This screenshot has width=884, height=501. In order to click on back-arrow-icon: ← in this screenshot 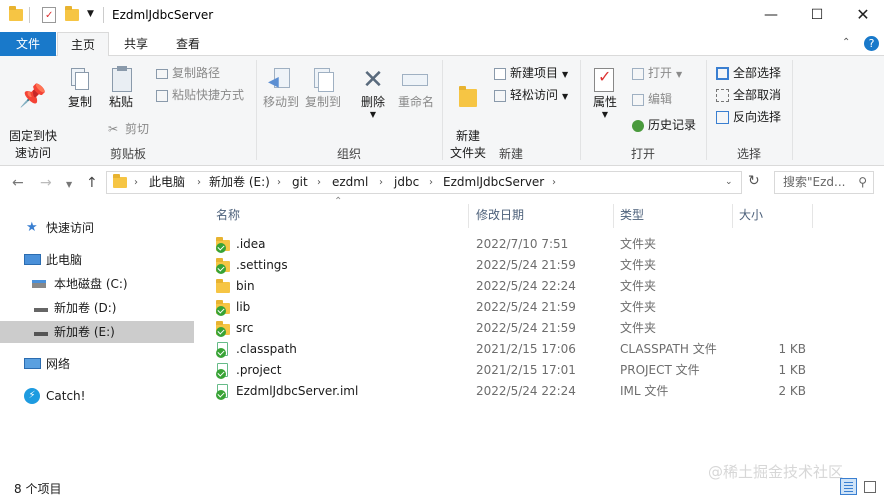, I will do `click(18, 183)`.